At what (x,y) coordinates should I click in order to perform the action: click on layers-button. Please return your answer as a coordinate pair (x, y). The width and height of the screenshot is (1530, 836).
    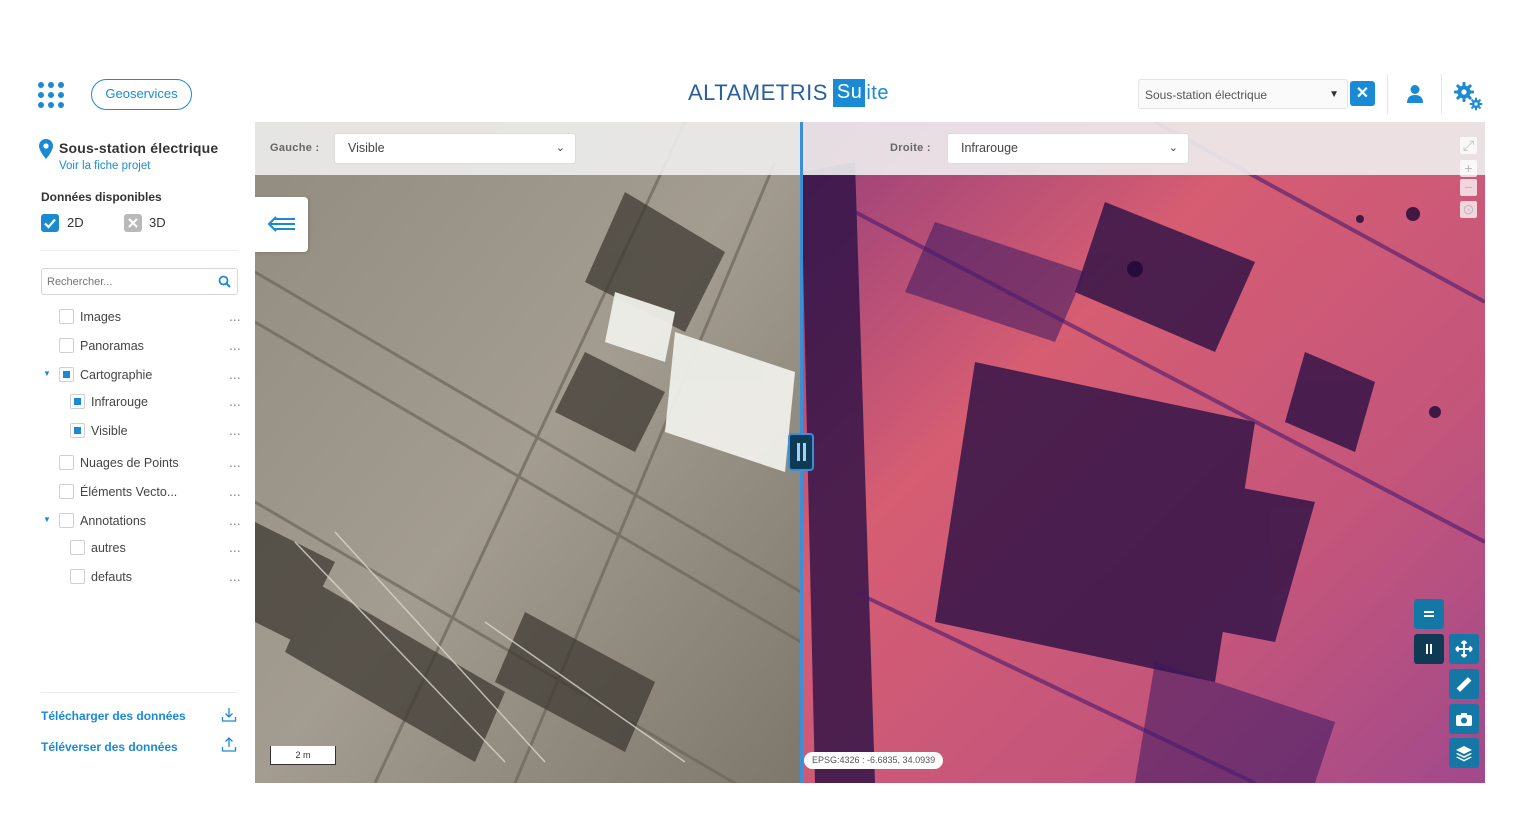
    Looking at the image, I should click on (1464, 753).